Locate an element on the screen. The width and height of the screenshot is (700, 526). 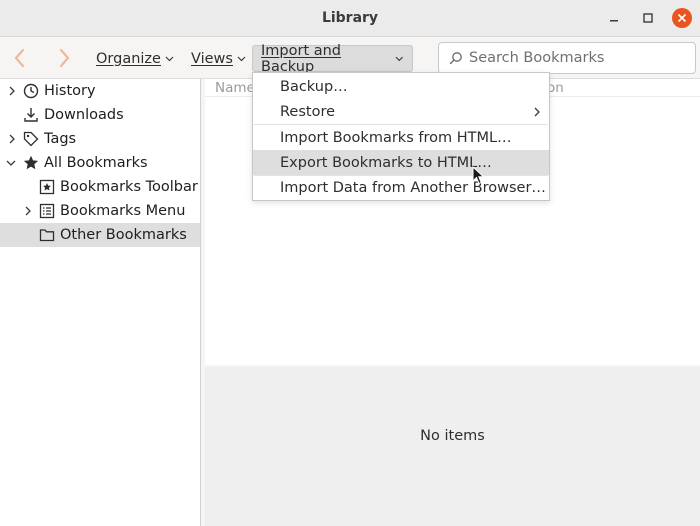
search-box is located at coordinates (567, 58).